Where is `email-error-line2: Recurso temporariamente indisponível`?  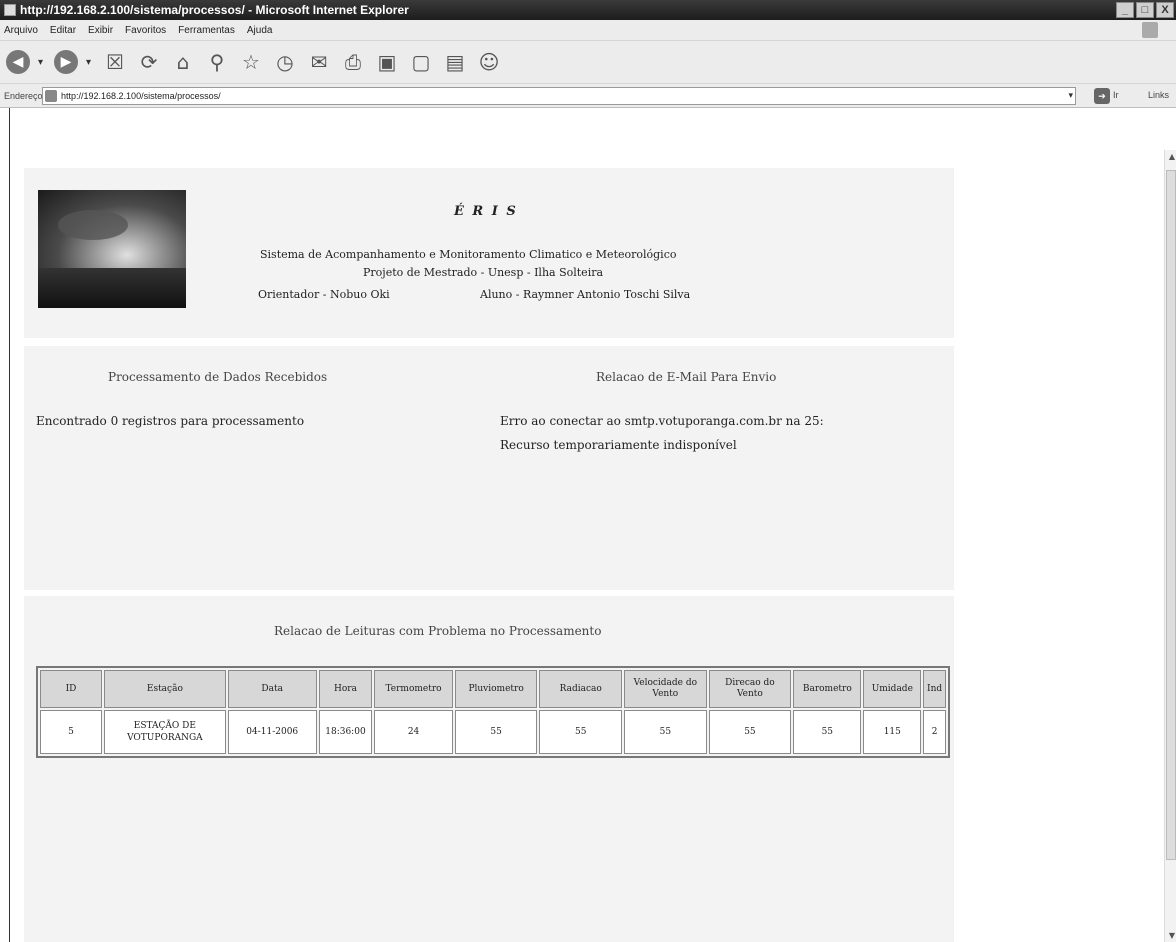
email-error-line2: Recurso temporariamente indisponível is located at coordinates (618, 445).